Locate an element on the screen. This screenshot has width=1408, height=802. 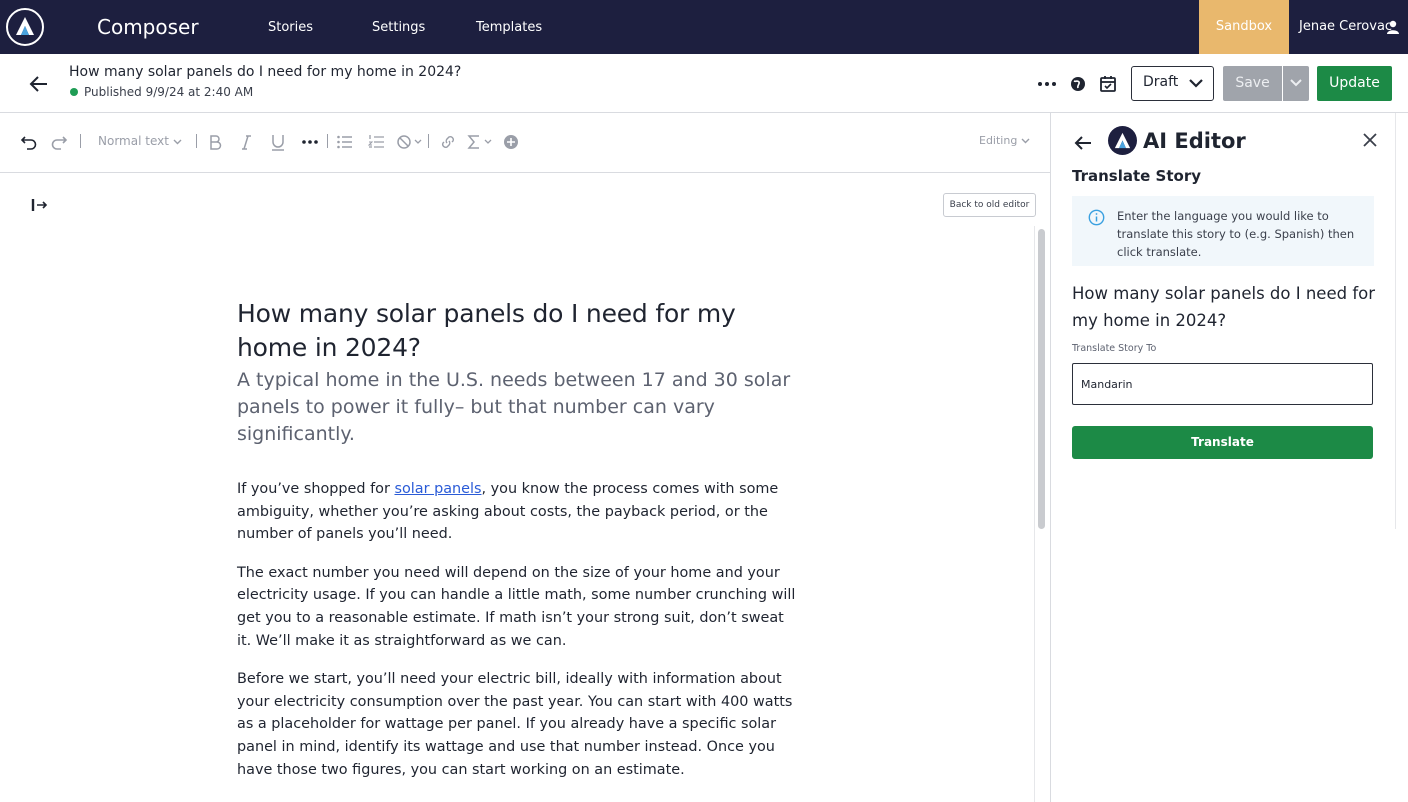
save-options-button is located at coordinates (1296, 83).